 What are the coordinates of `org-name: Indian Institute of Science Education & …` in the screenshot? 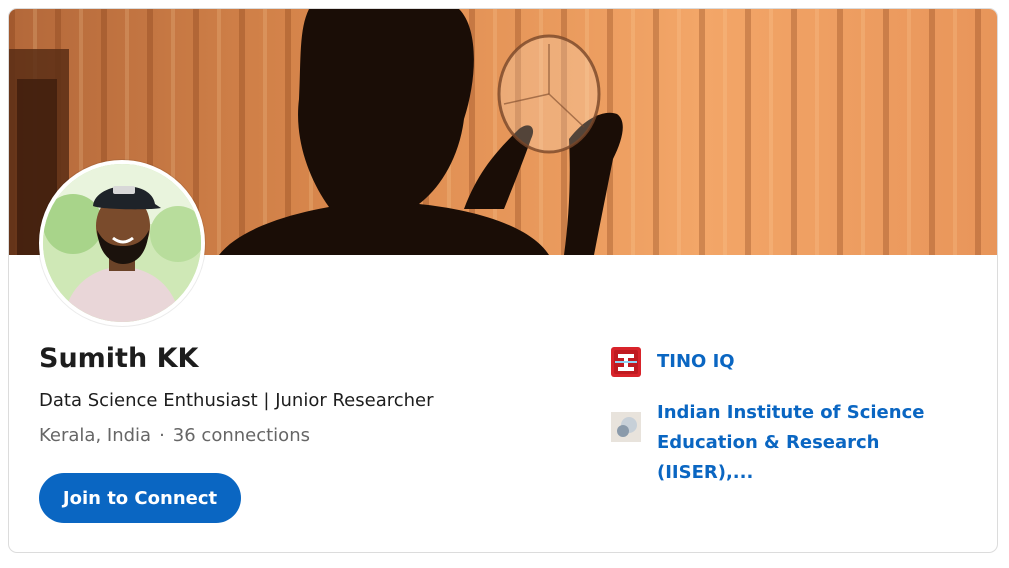 It's located at (791, 442).